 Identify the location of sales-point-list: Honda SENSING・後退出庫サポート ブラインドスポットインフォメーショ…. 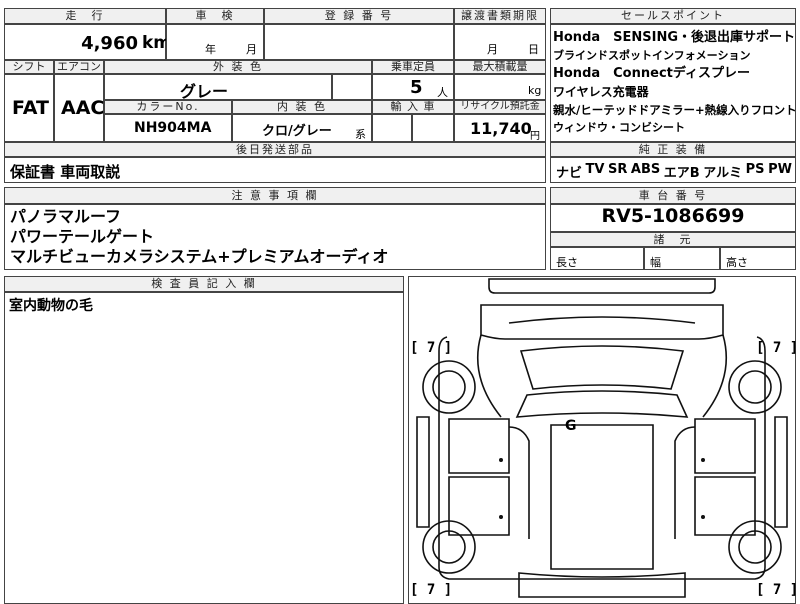
(675, 83).